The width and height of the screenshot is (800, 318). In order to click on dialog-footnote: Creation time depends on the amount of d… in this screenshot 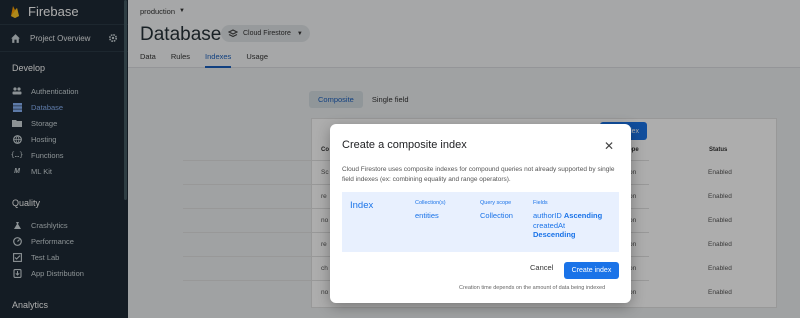, I will do `click(532, 288)`.